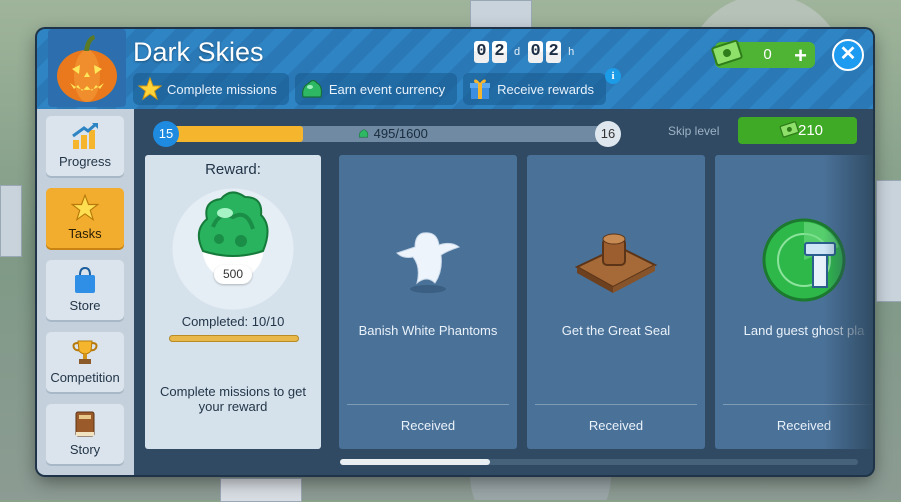 Image resolution: width=901 pixels, height=502 pixels. I want to click on reward-amount: 500, so click(233, 274).